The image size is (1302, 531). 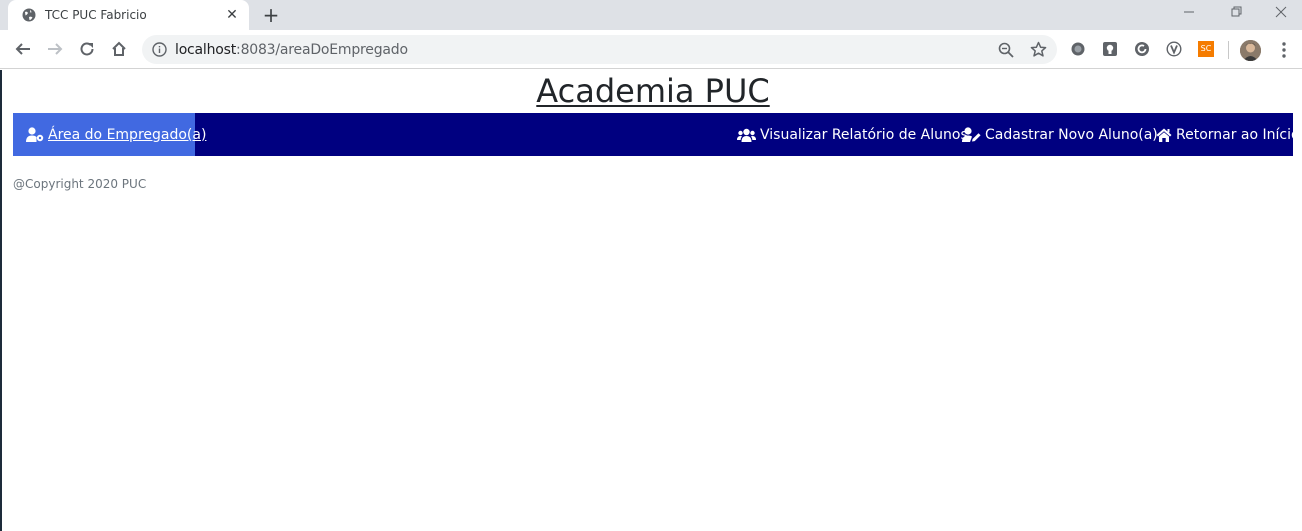 I want to click on extension-bulb-icon, so click(x=1110, y=49).